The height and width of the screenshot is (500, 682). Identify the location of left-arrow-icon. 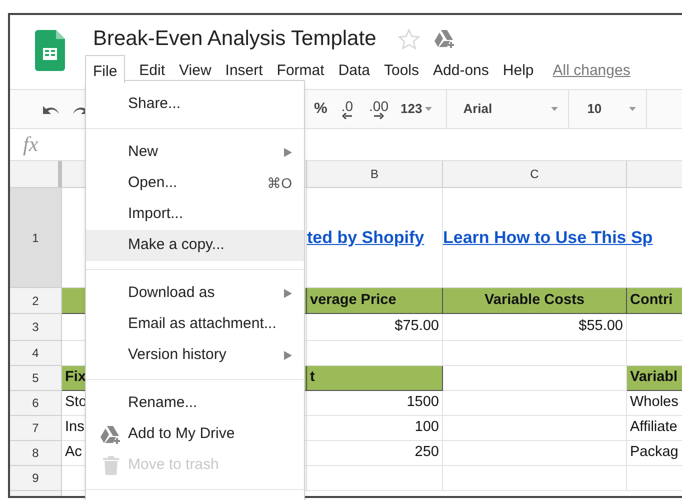
(347, 115).